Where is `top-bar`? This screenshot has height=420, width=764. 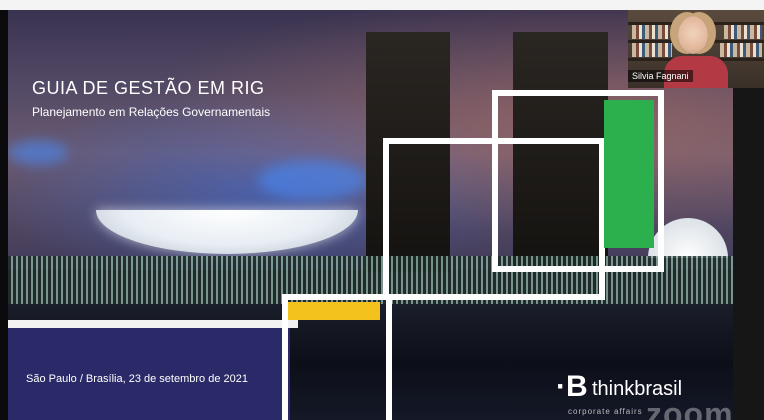
top-bar is located at coordinates (382, 5).